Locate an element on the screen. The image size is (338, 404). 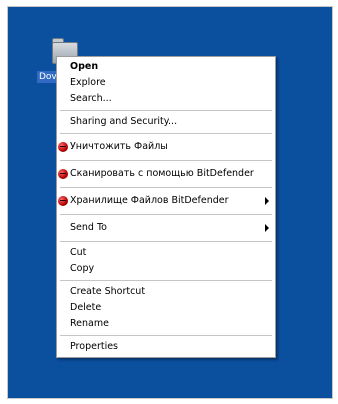
menu-item-delete: Delete is located at coordinates (166, 308).